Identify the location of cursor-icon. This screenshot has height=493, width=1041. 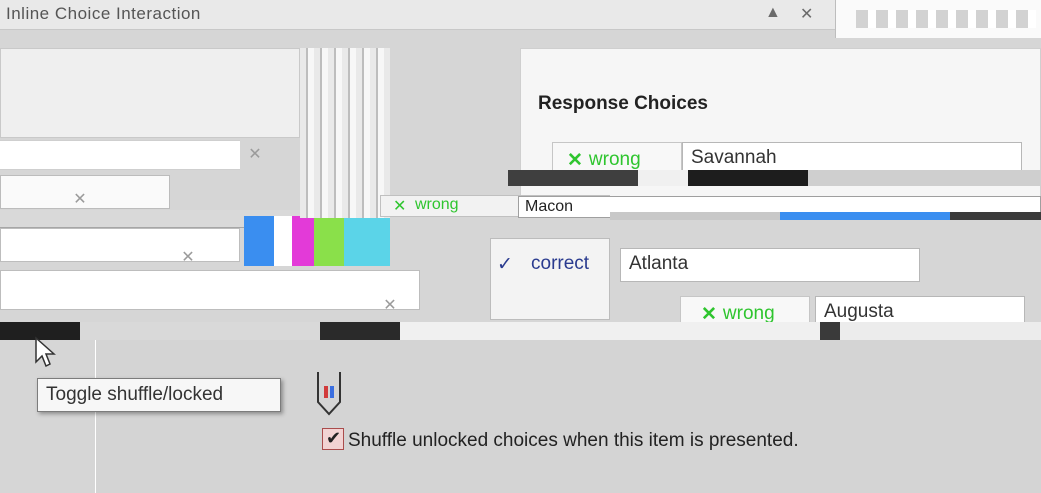
(45, 352).